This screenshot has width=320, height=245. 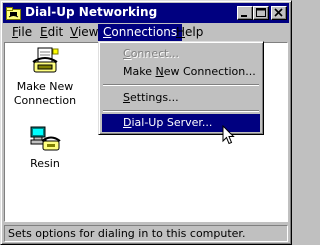 What do you see at coordinates (51, 32) in the screenshot?
I see `menu-edit: Edit` at bounding box center [51, 32].